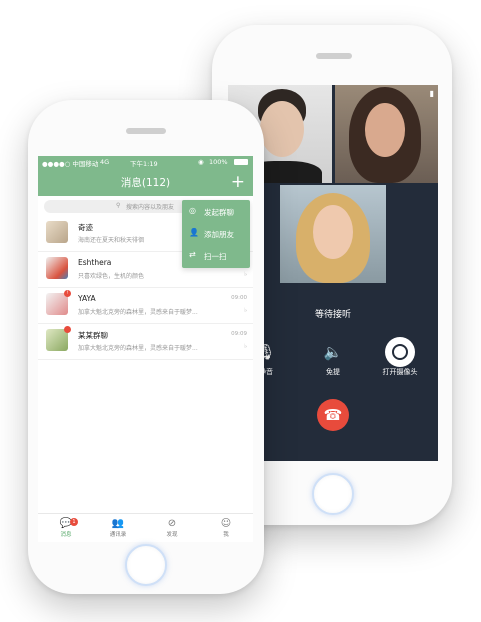  I want to click on camera-icon, so click(400, 352).